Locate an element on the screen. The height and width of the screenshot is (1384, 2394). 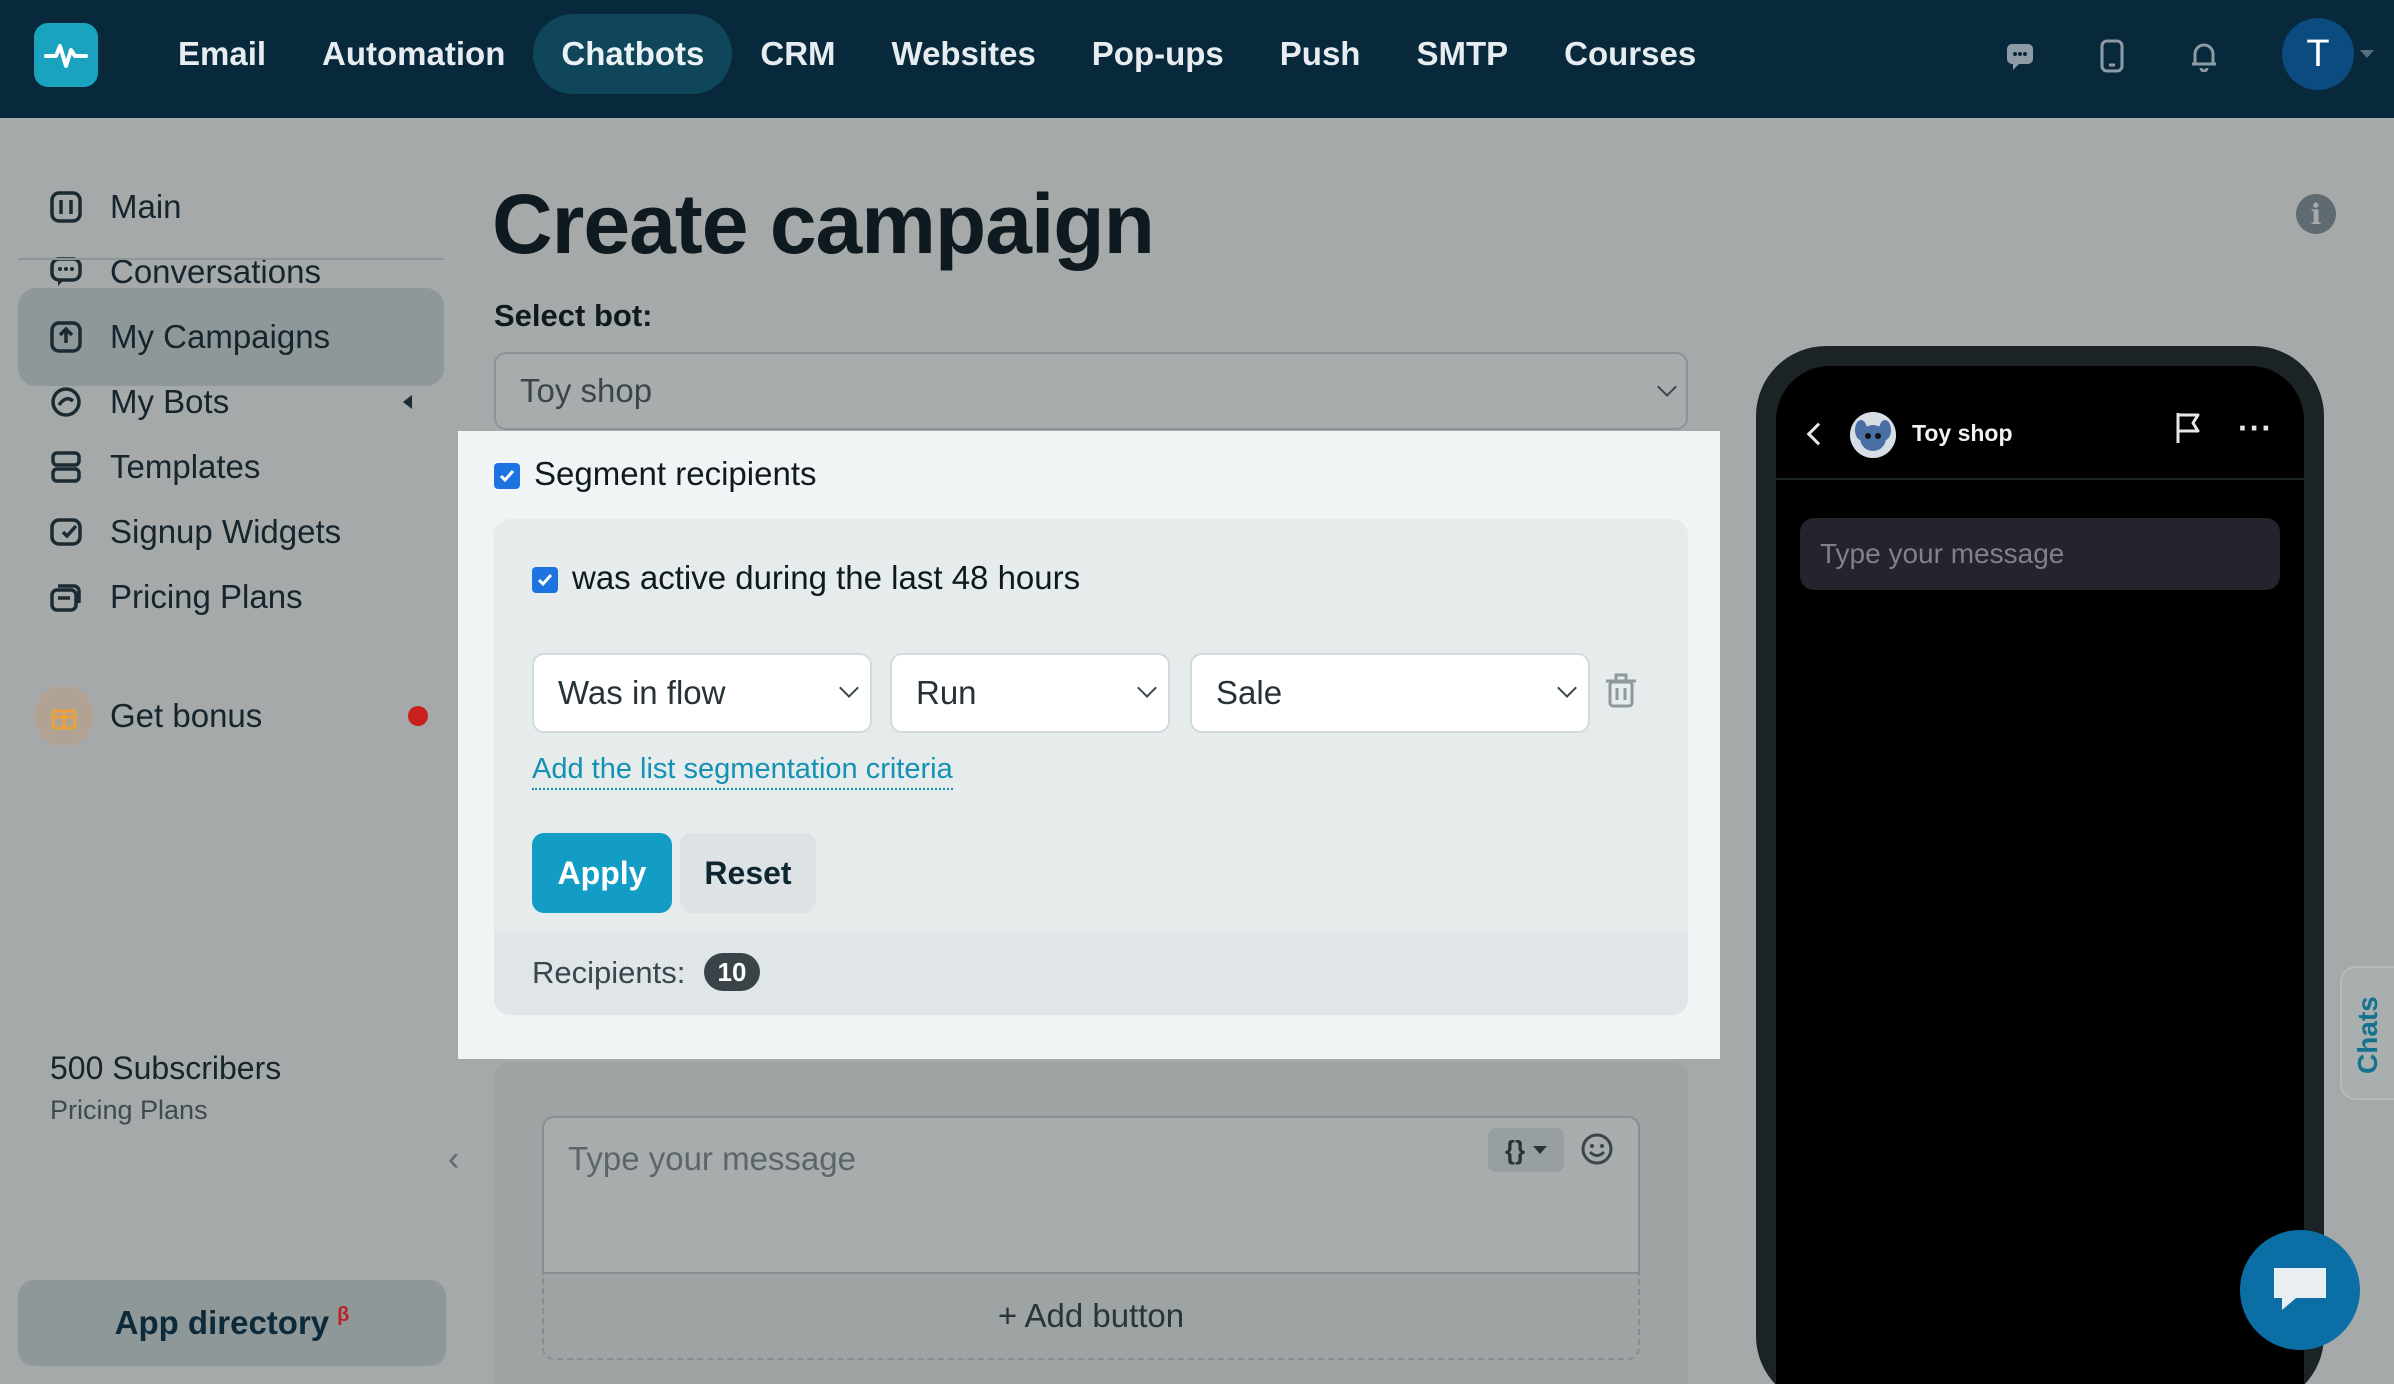
widgets-icon is located at coordinates (66, 532).